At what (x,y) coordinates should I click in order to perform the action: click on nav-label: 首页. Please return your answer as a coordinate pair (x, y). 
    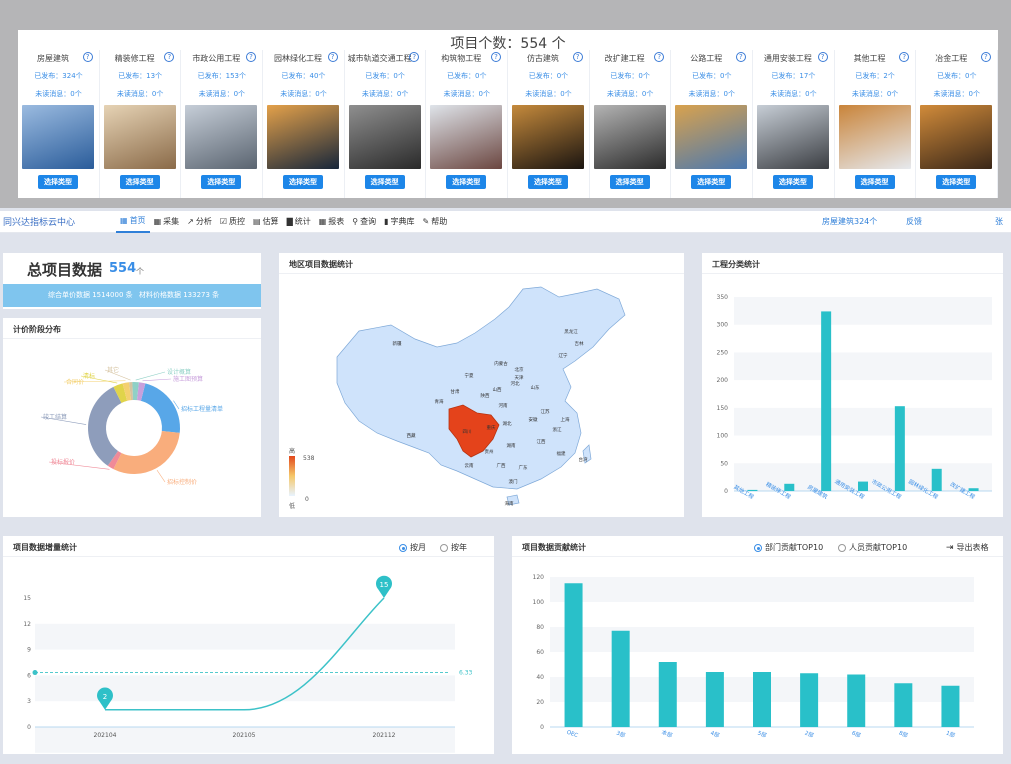
    Looking at the image, I should click on (137, 220).